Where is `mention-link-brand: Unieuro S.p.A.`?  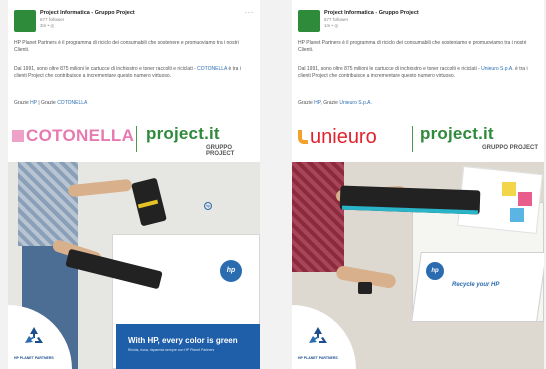
mention-link-brand: Unieuro S.p.A. is located at coordinates (355, 103).